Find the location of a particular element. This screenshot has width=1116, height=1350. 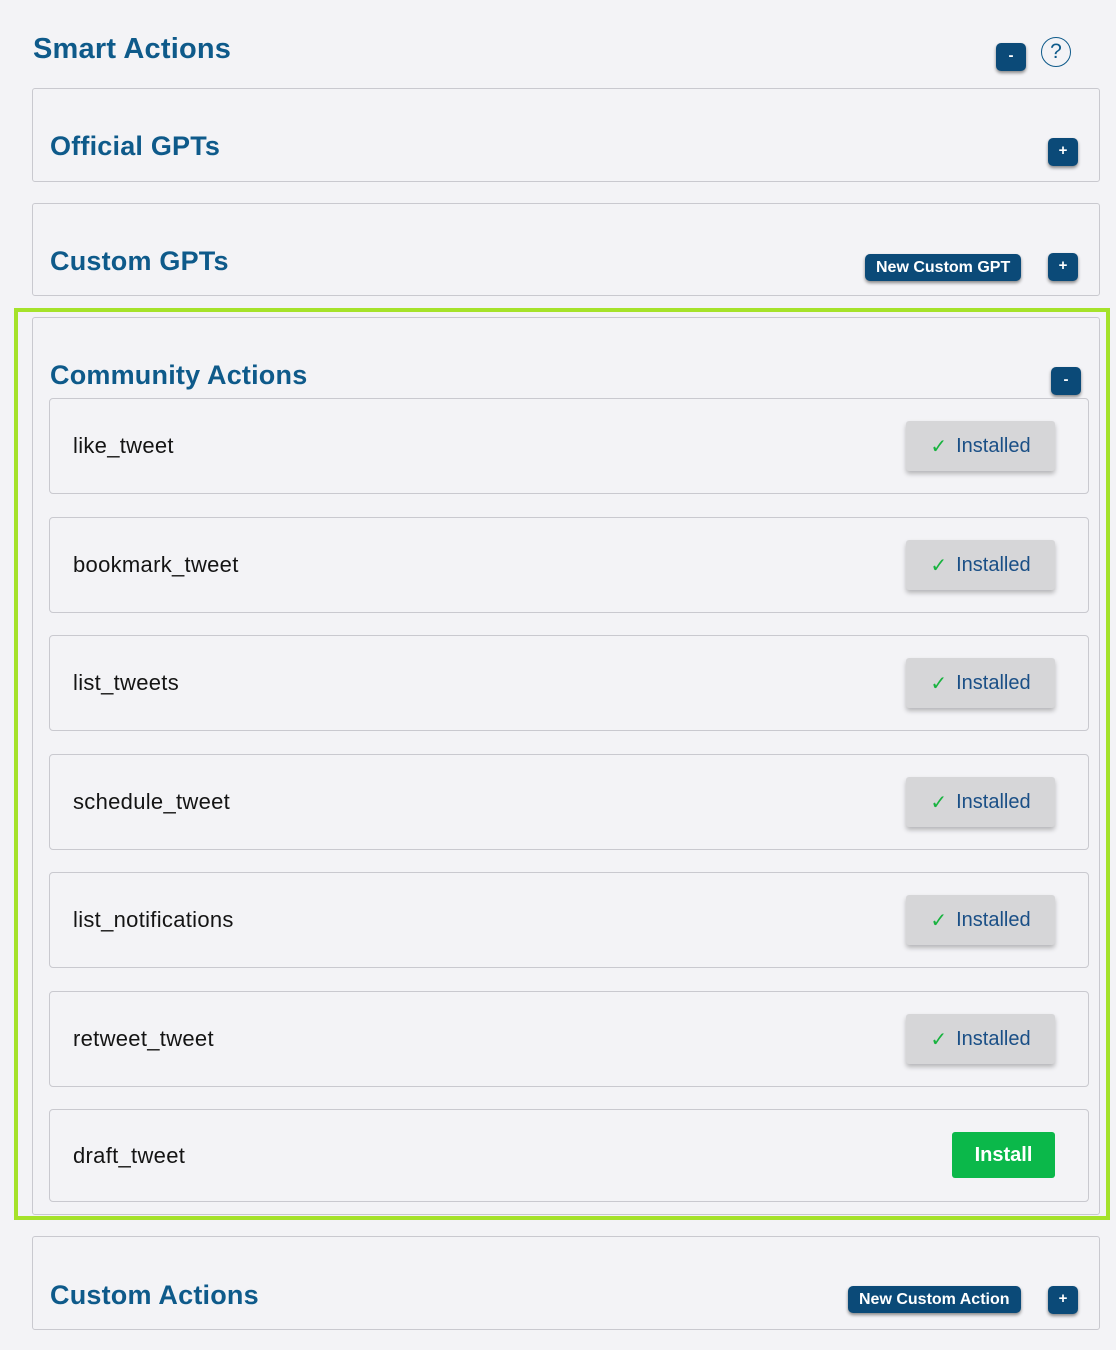

custom-gpts-panel: Custom GPTs New Custom GPT + is located at coordinates (566, 249).